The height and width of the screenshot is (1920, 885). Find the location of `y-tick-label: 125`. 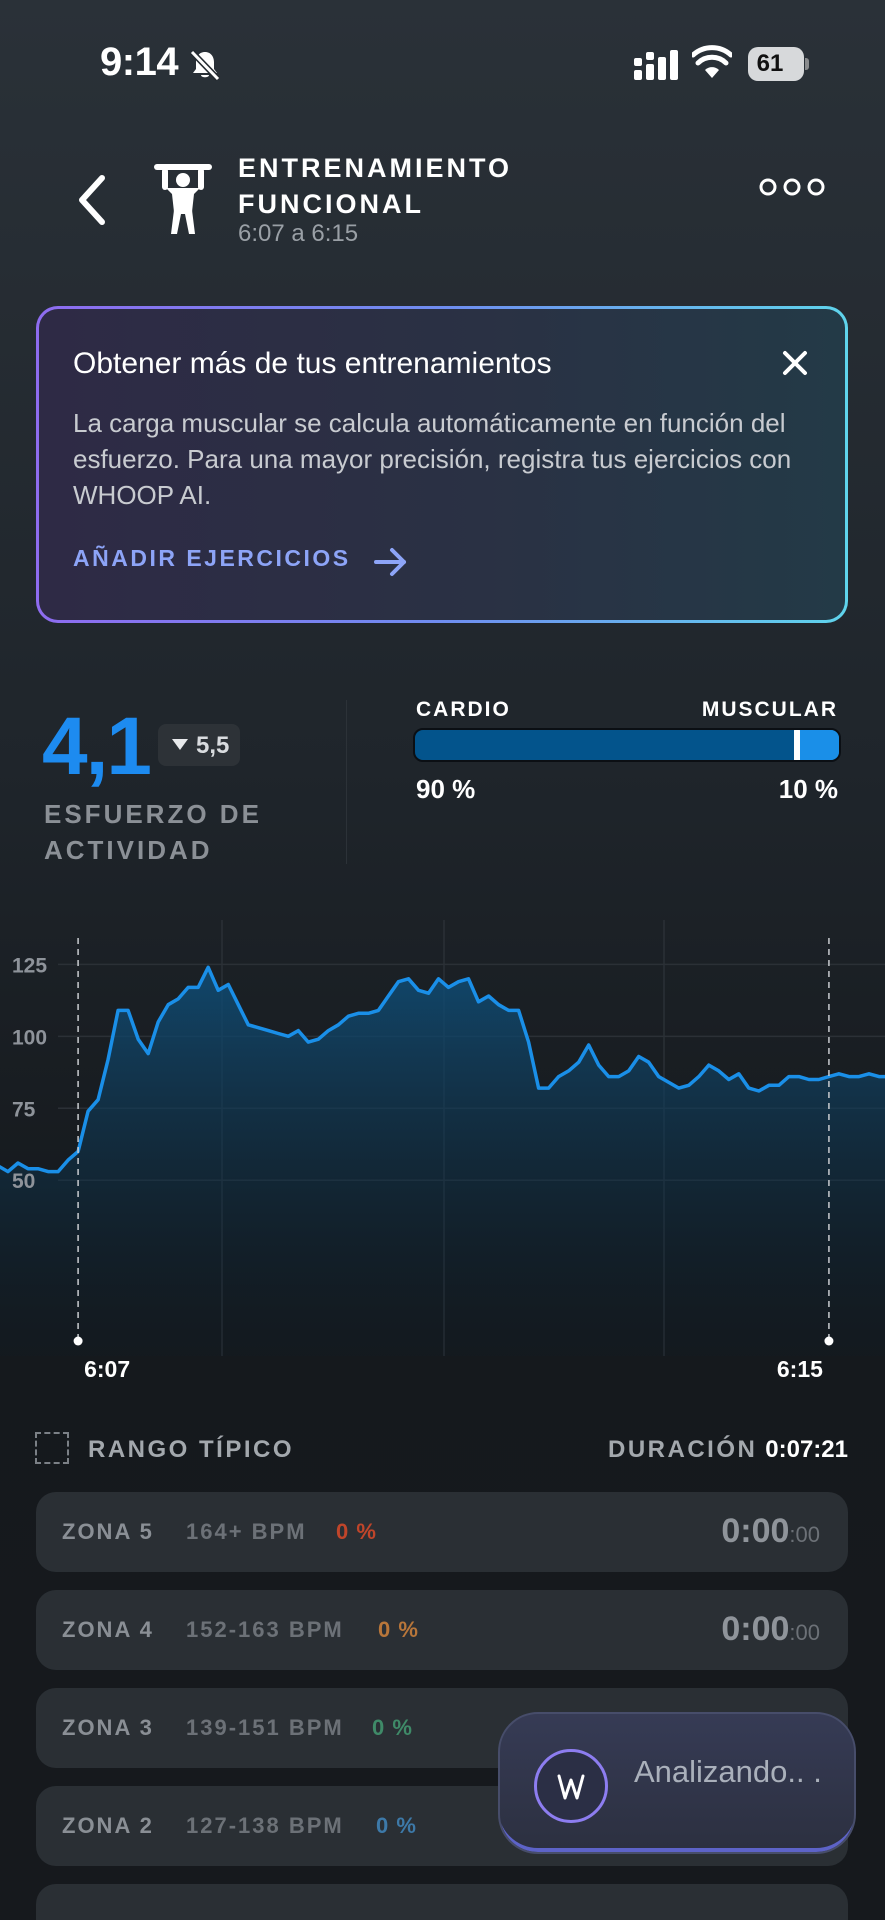

y-tick-label: 125 is located at coordinates (29, 965).